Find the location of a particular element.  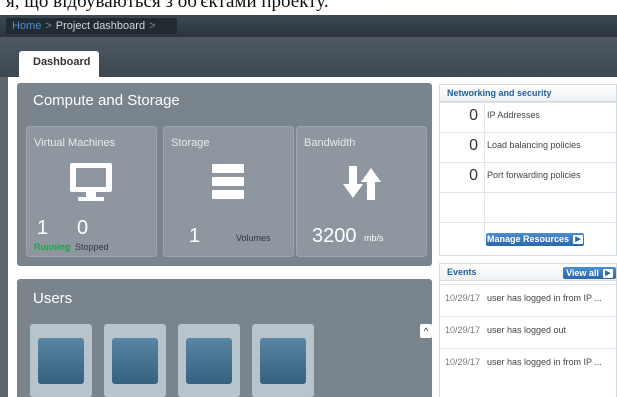

view-all-button: View all ▶ is located at coordinates (589, 273).